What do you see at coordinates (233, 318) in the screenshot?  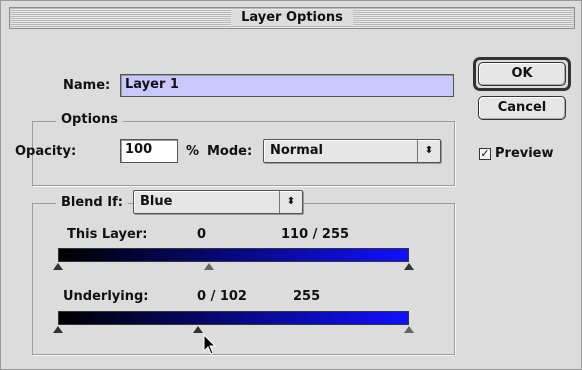 I see `underlying-gradient-ramp` at bounding box center [233, 318].